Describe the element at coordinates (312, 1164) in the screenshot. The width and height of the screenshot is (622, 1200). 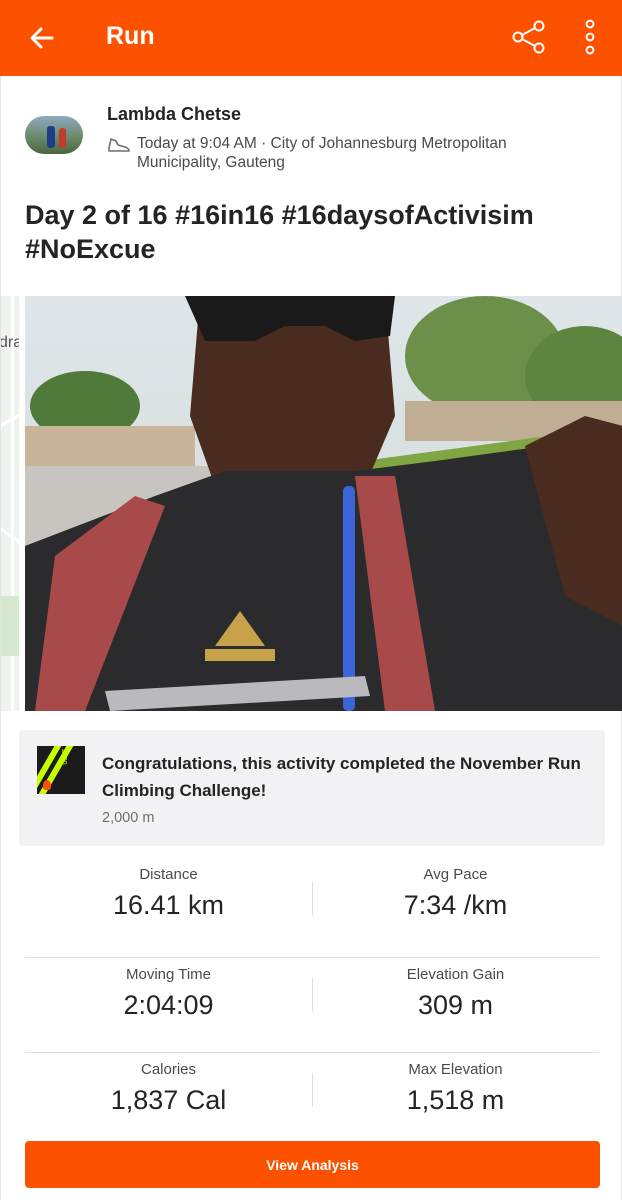
I see `view-analysis-button: View Analysis` at that location.